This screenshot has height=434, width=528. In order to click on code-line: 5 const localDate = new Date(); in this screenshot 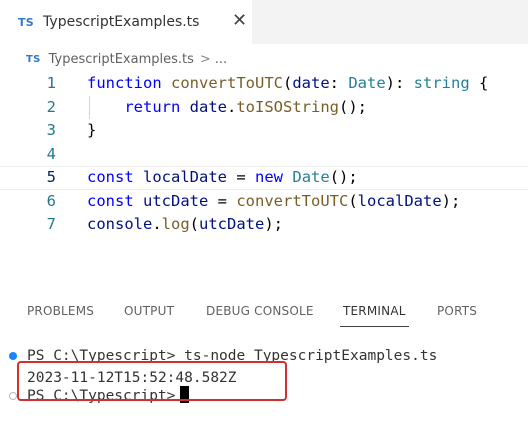, I will do `click(264, 178)`.